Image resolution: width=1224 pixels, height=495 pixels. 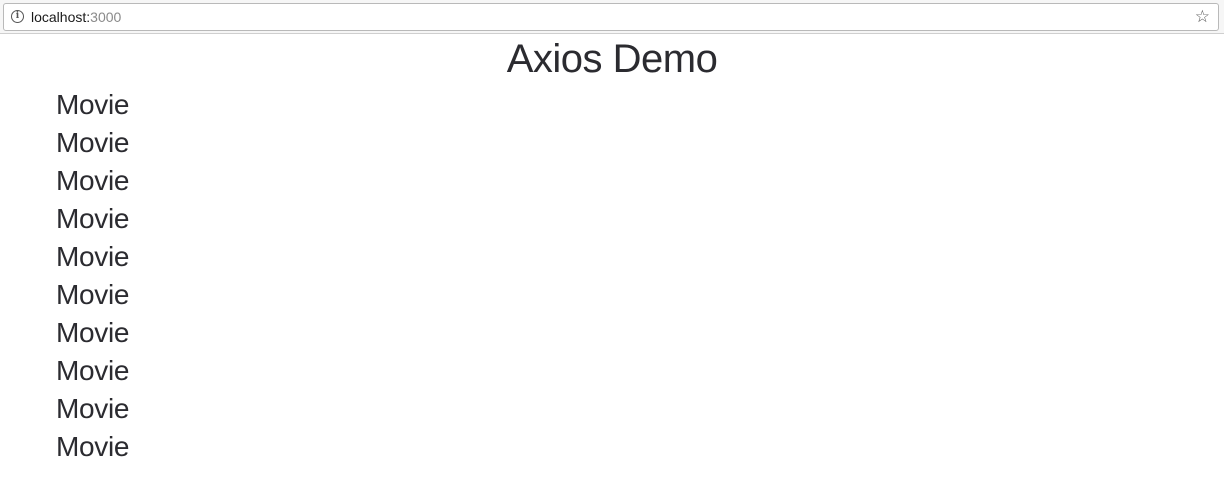 I want to click on url-text: localhost:3000, so click(x=76, y=17).